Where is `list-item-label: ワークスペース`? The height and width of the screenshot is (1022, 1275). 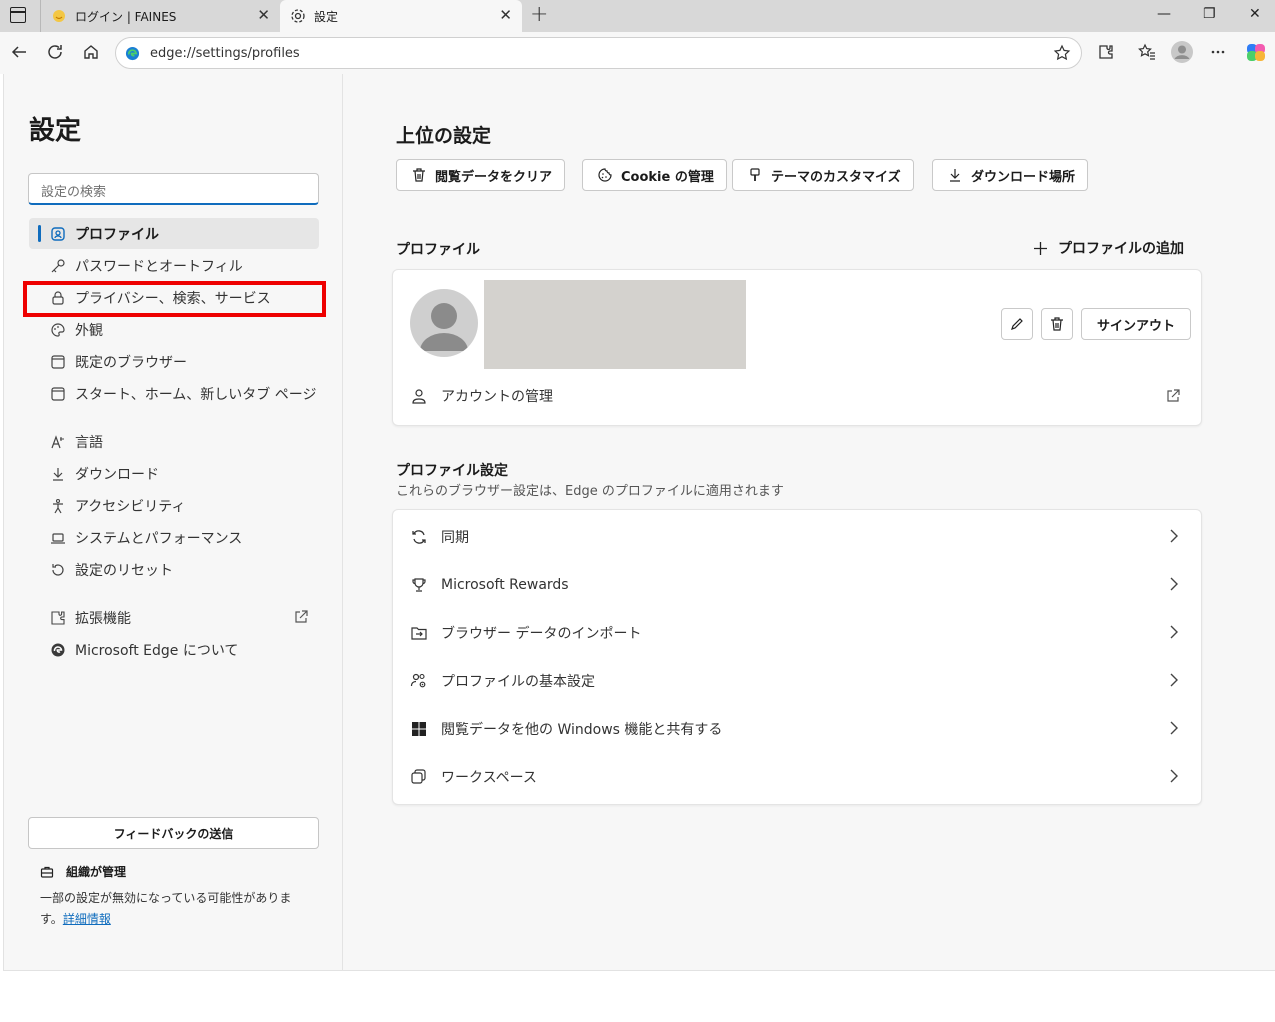 list-item-label: ワークスペース is located at coordinates (489, 778).